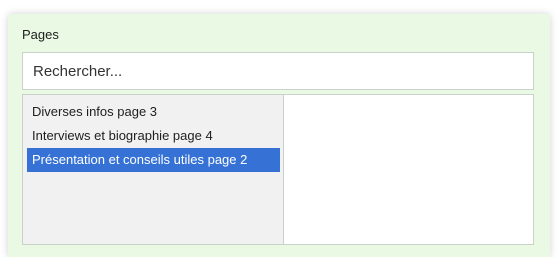 The width and height of the screenshot is (558, 257). I want to click on panel-title: Pages, so click(40, 34).